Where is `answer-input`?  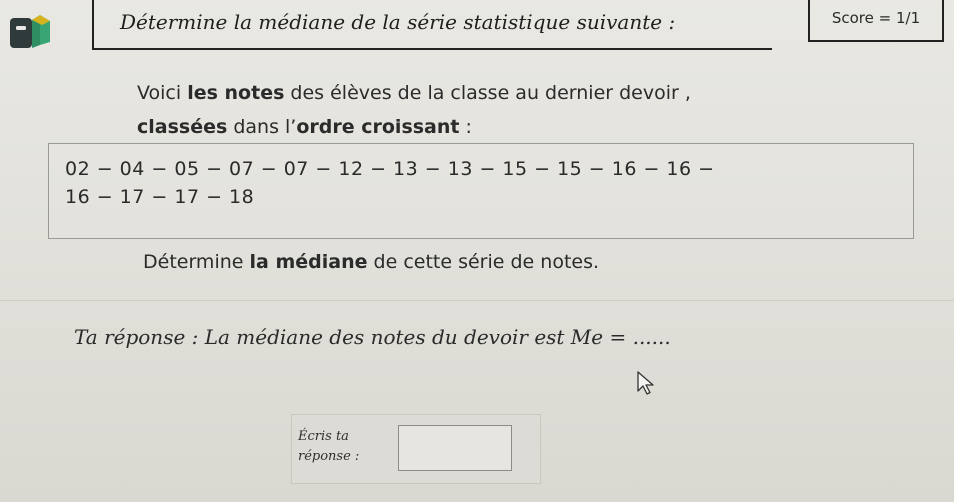 answer-input is located at coordinates (455, 448).